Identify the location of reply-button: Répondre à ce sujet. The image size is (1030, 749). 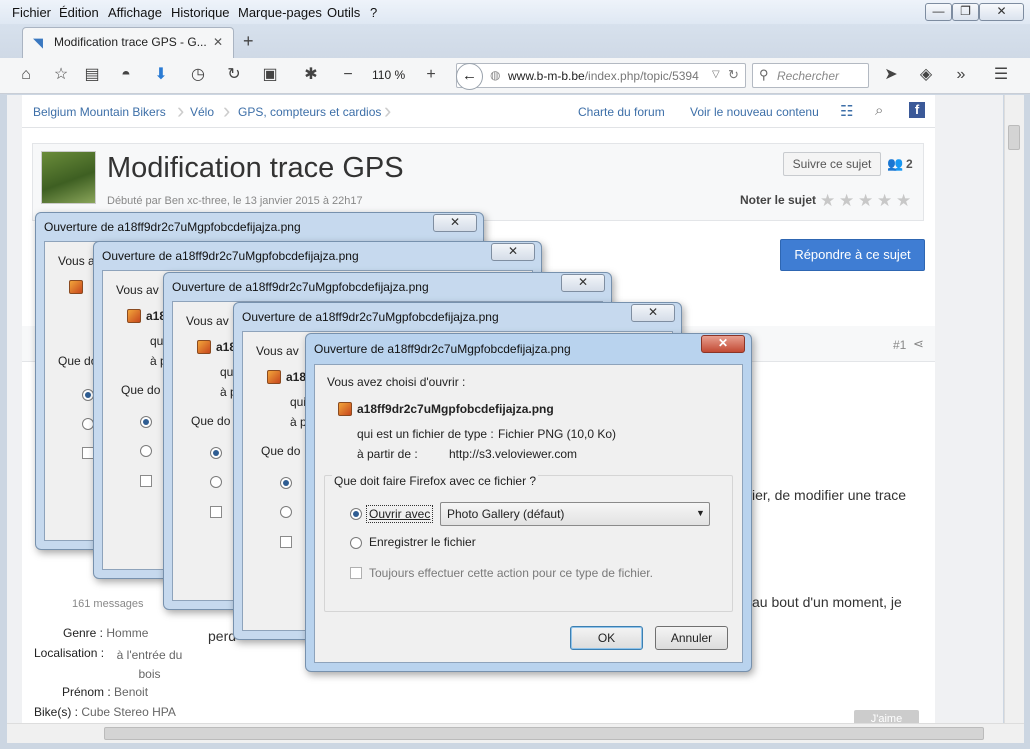
(852, 255).